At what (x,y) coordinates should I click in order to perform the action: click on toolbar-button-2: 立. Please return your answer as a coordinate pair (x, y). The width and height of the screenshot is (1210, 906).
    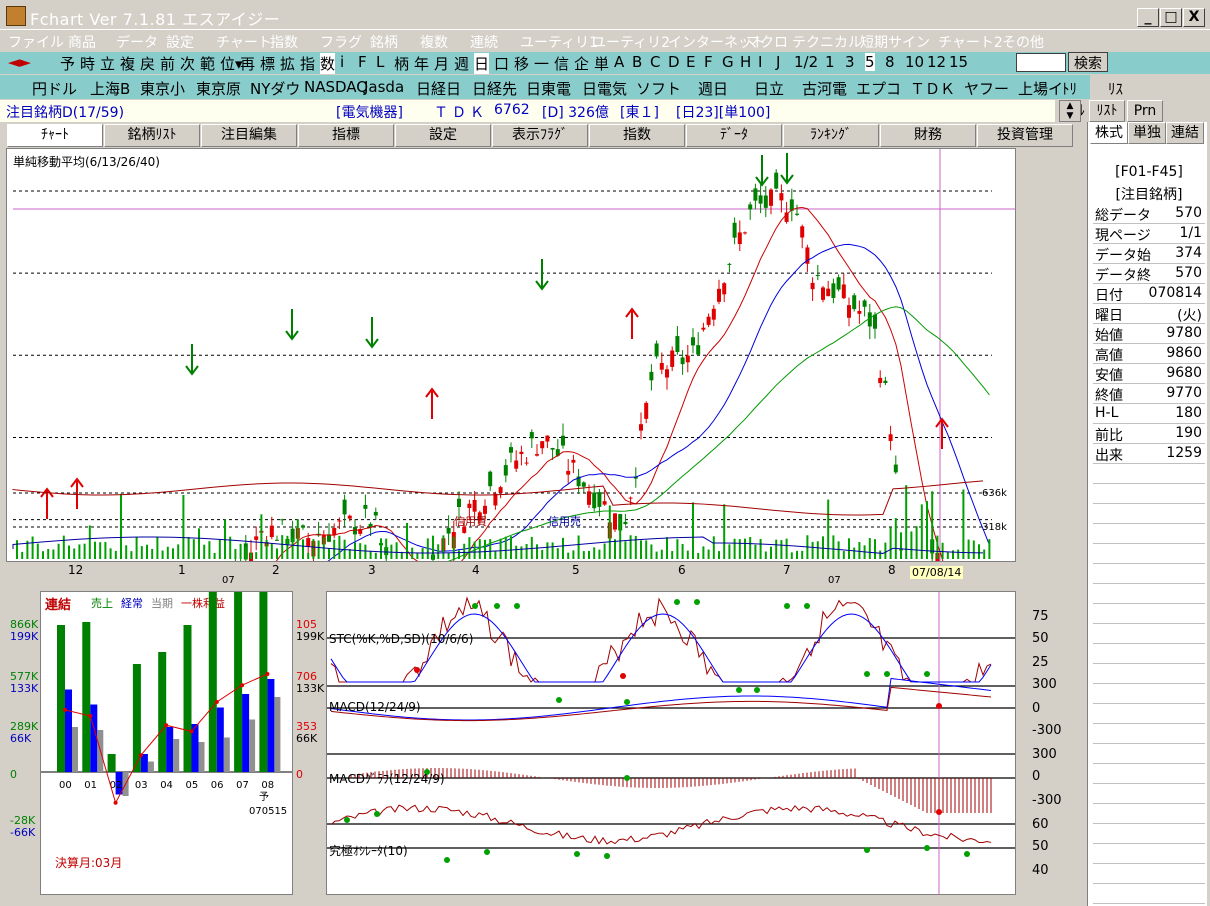
    Looking at the image, I should click on (107, 63).